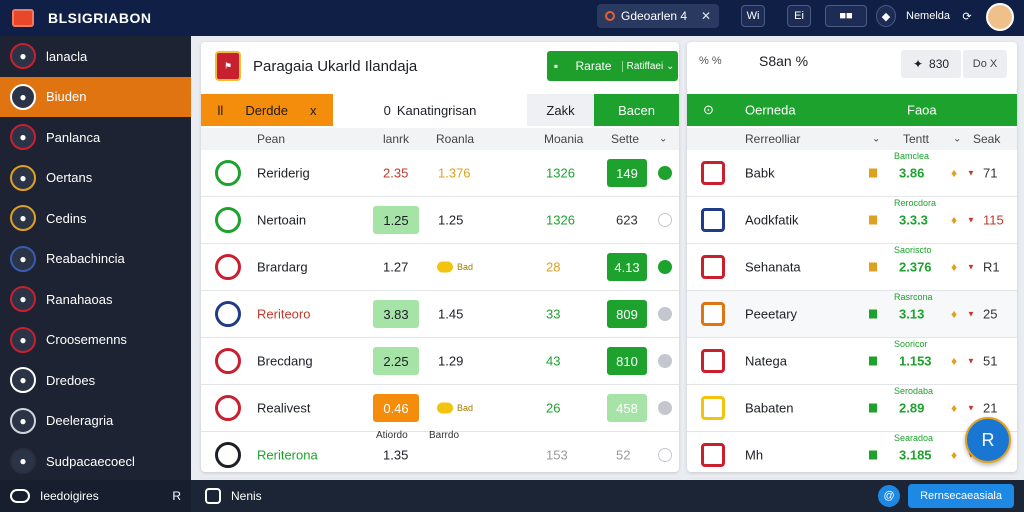  Describe the element at coordinates (753, 16) in the screenshot. I see `tile-icon: Wi` at that location.